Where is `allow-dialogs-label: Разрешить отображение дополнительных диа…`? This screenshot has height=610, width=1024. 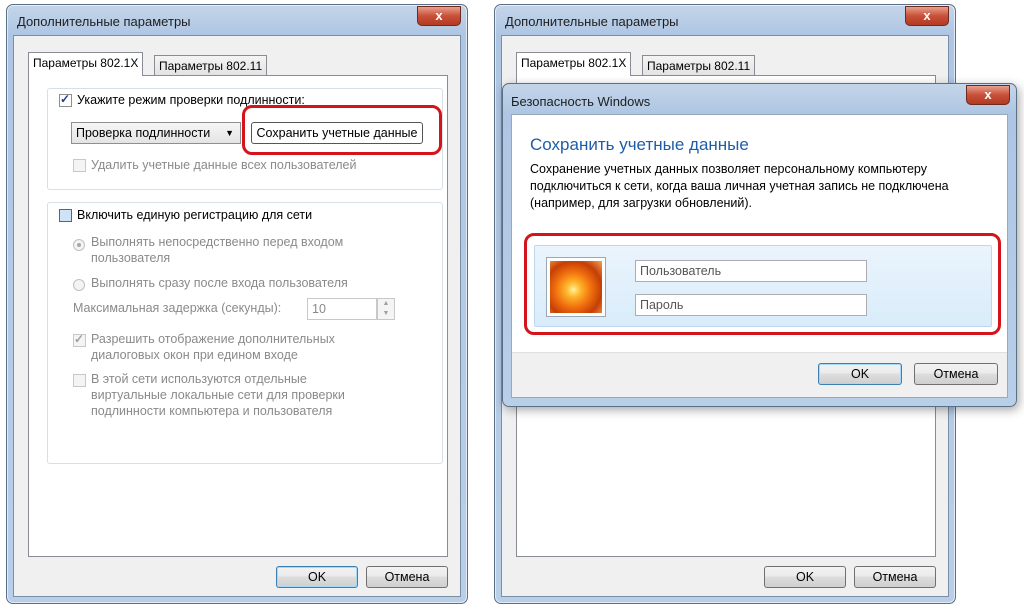
allow-dialogs-label: Разрешить отображение дополнительных диа… is located at coordinates (213, 347).